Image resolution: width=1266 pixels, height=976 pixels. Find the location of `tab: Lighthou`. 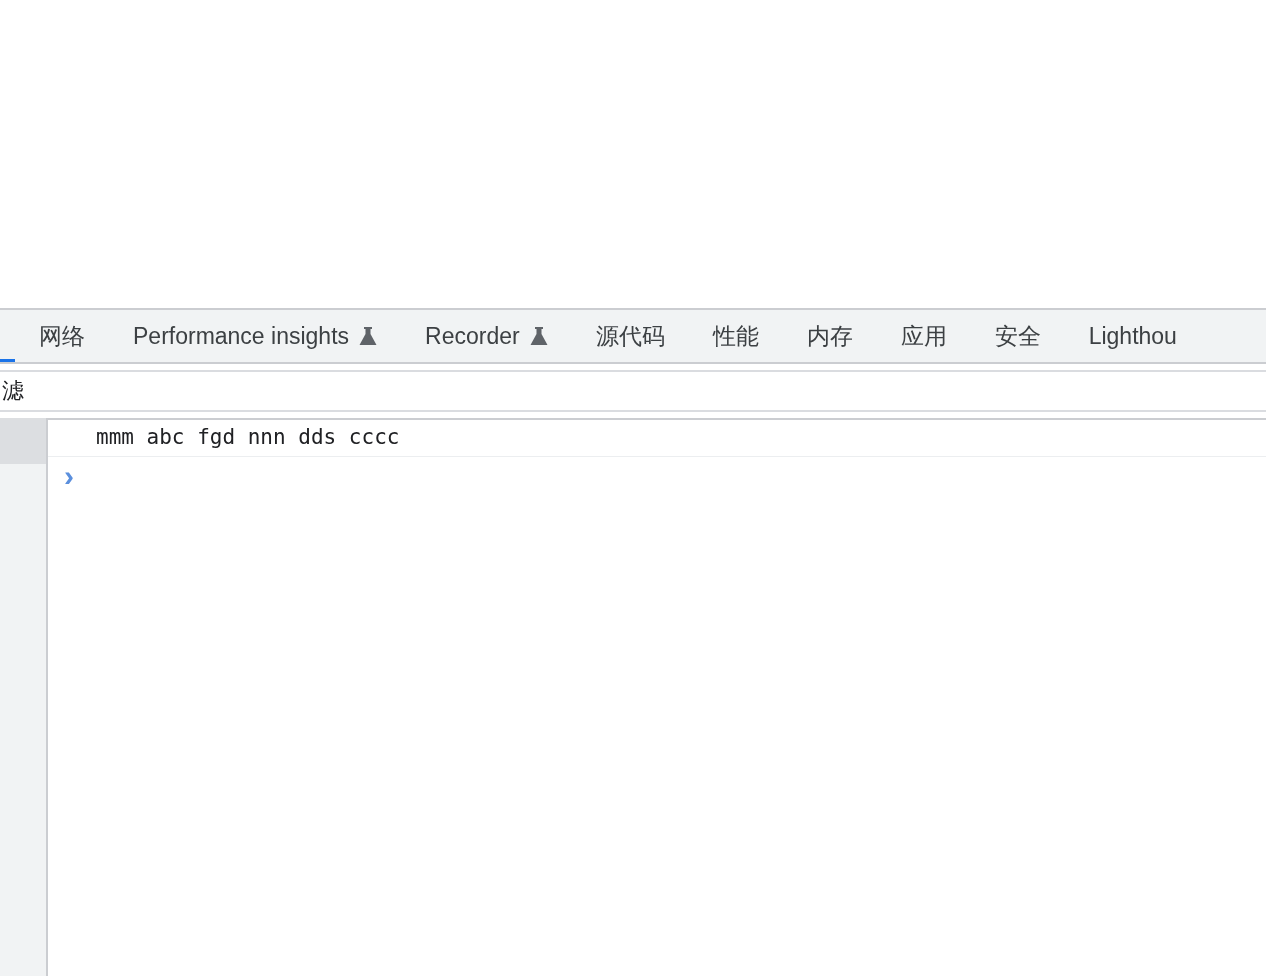

tab: Lighthou is located at coordinates (1132, 336).